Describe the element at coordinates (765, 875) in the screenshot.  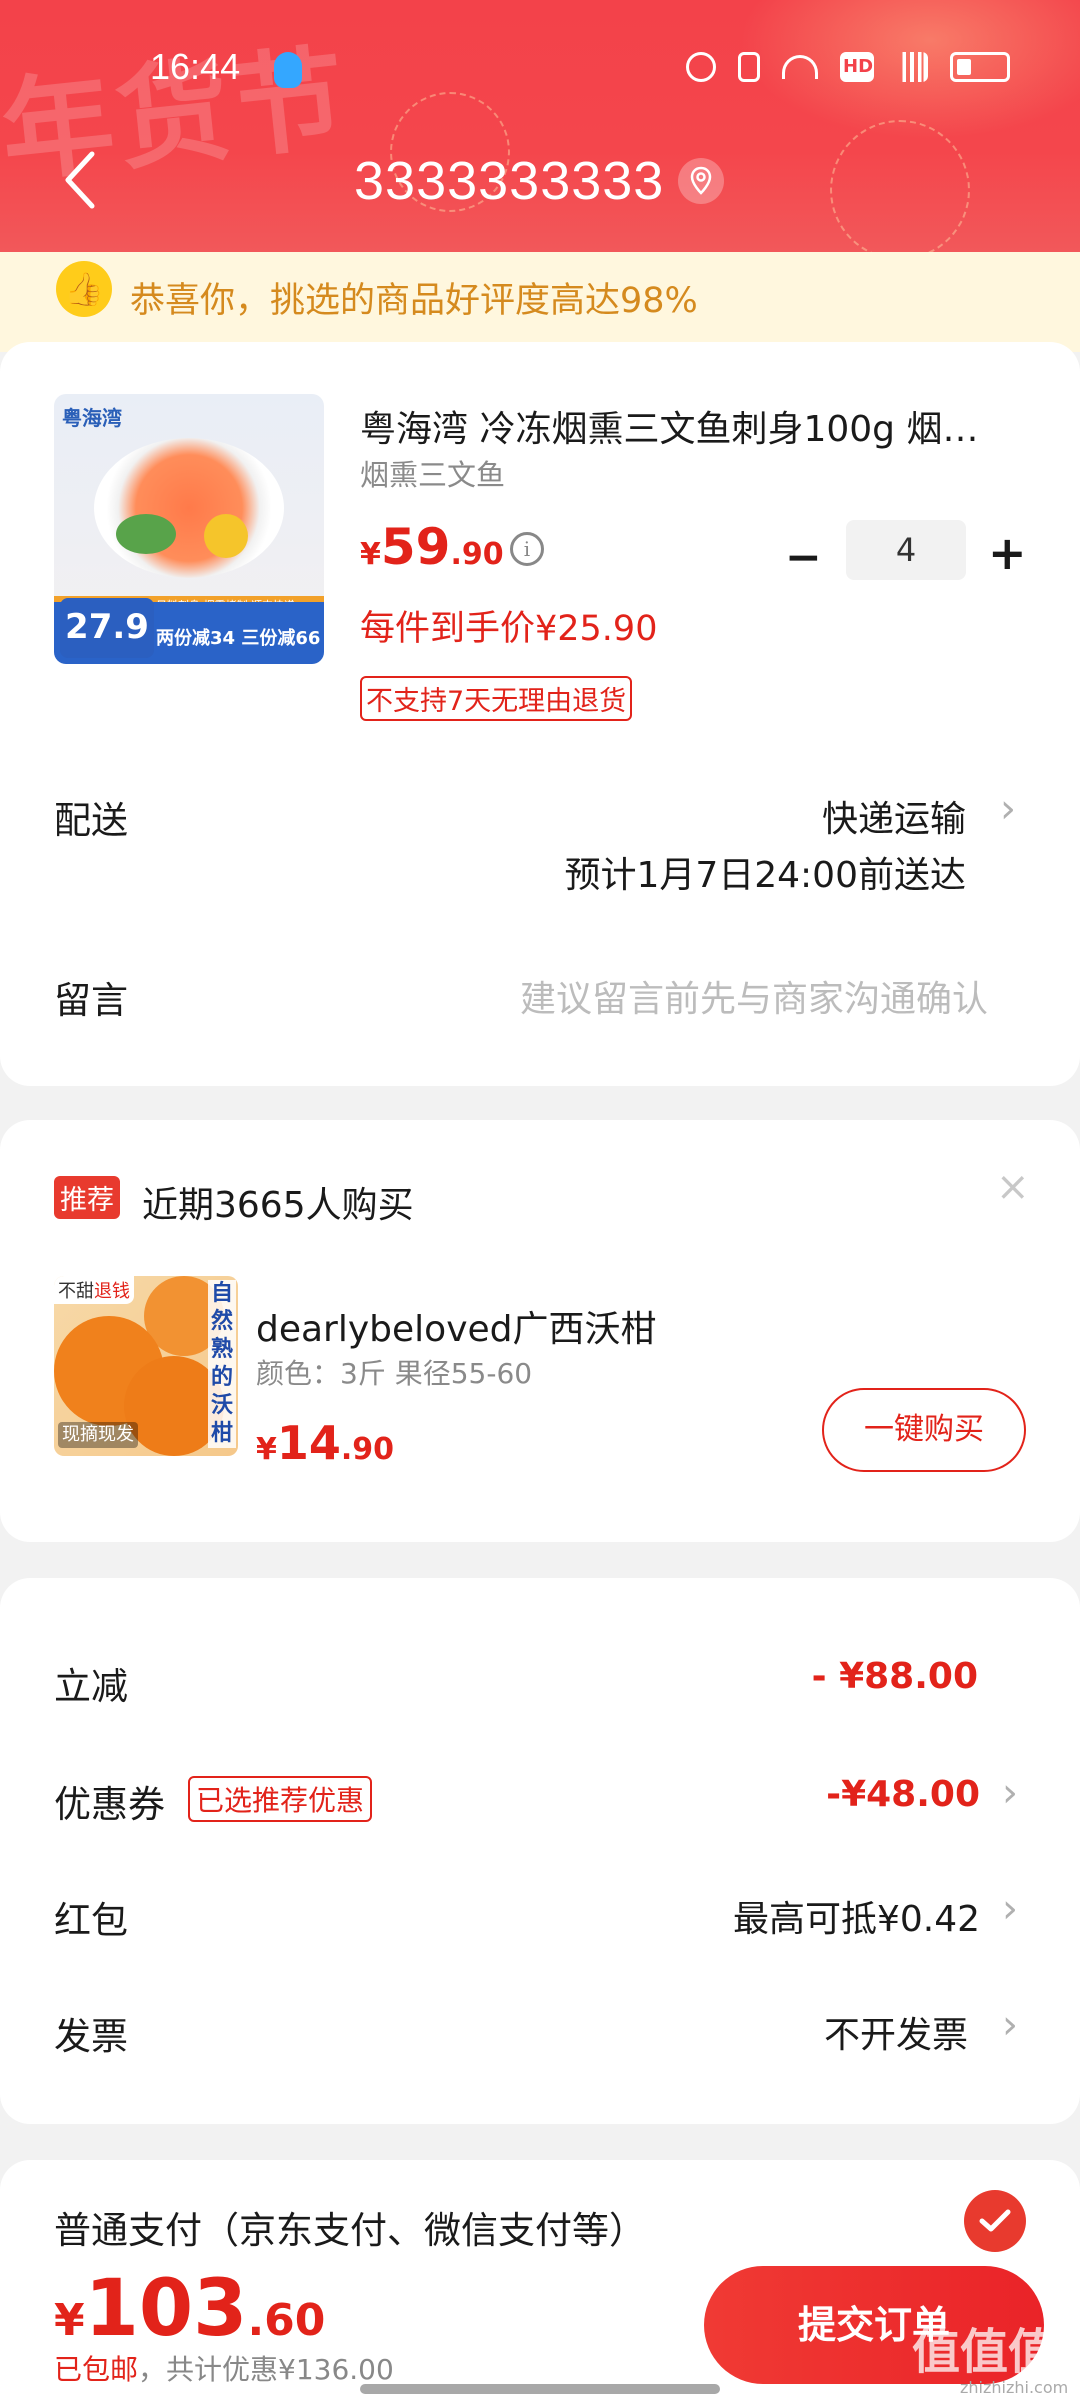
I see `shipping-eta: 预计1月7日24:00前送达` at that location.